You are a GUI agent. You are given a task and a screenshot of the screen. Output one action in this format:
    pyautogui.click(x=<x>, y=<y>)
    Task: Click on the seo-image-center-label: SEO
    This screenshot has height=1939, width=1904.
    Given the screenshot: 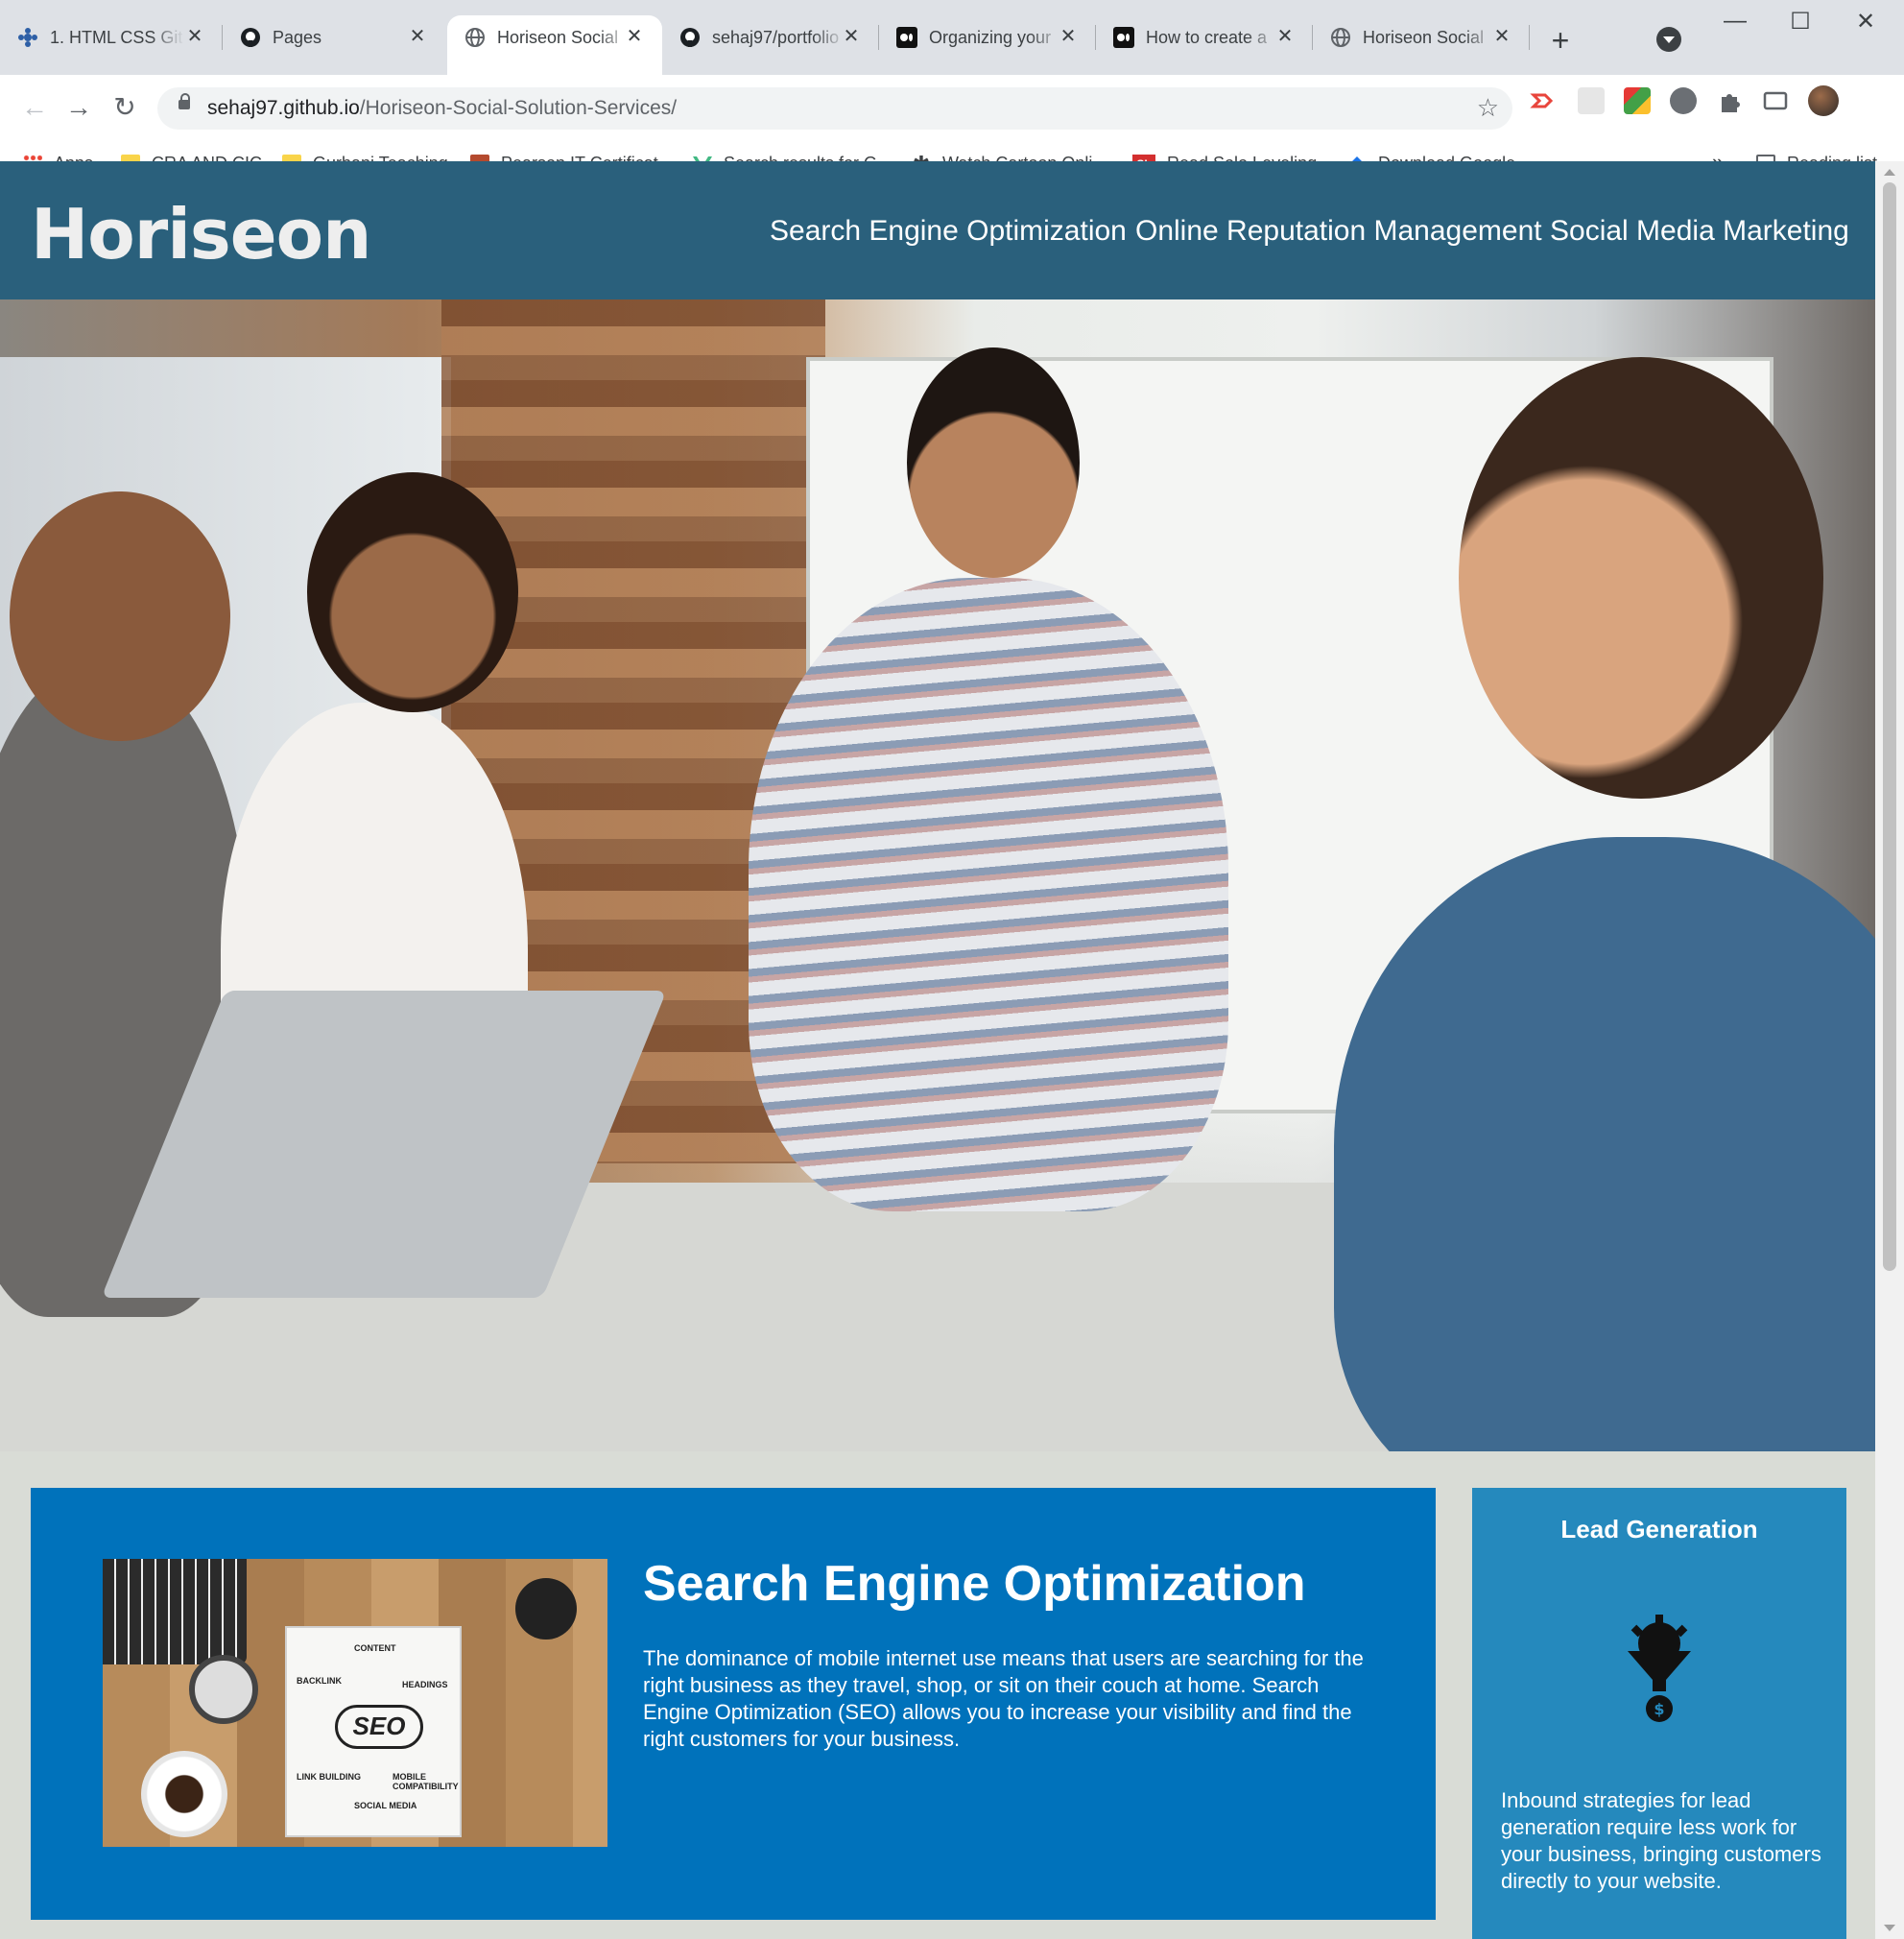 What is the action you would take?
    pyautogui.click(x=379, y=1727)
    